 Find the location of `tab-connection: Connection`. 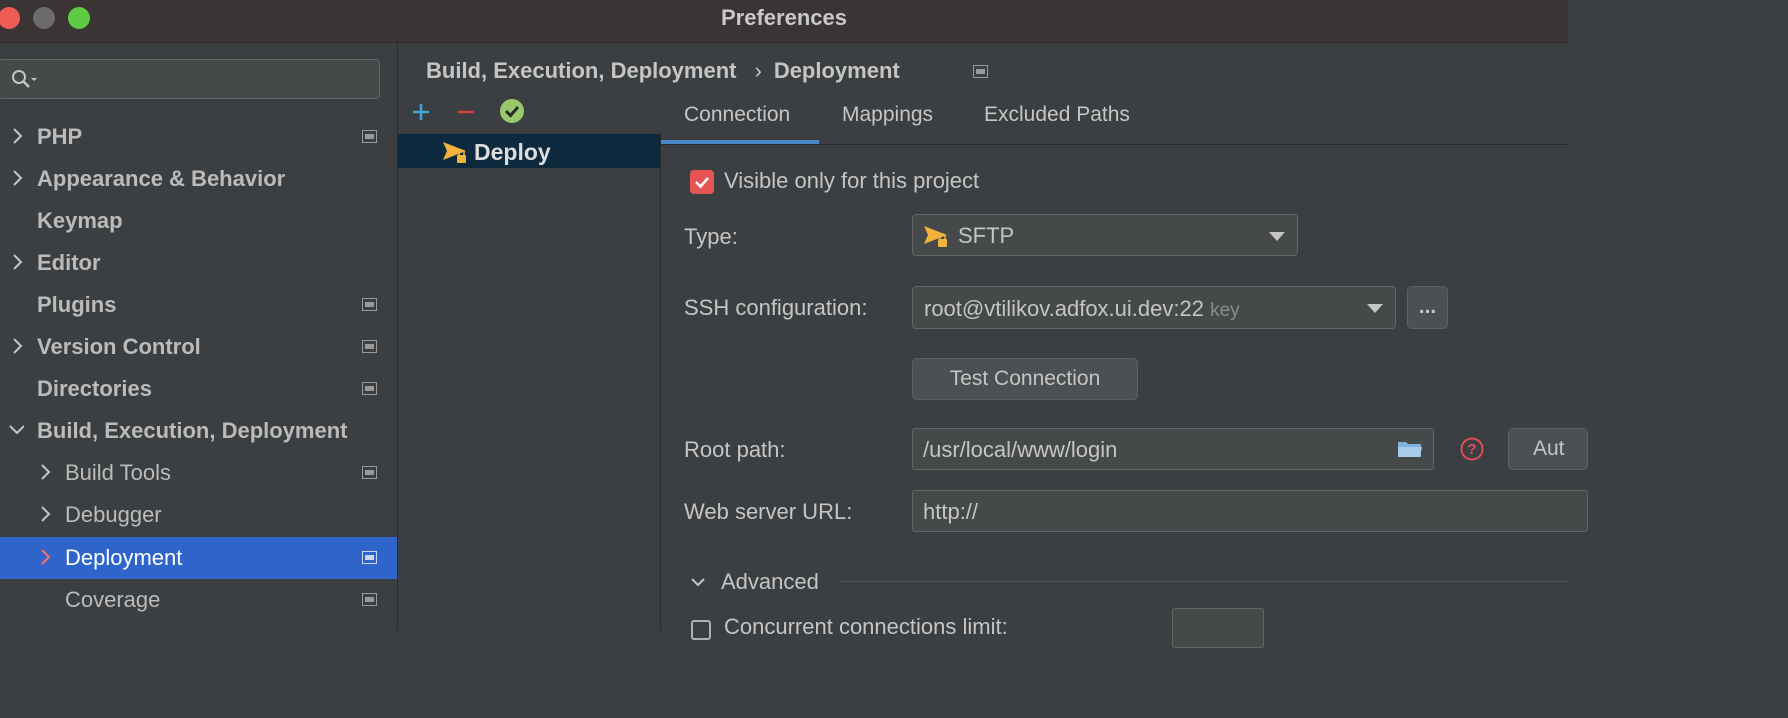

tab-connection: Connection is located at coordinates (740, 118).